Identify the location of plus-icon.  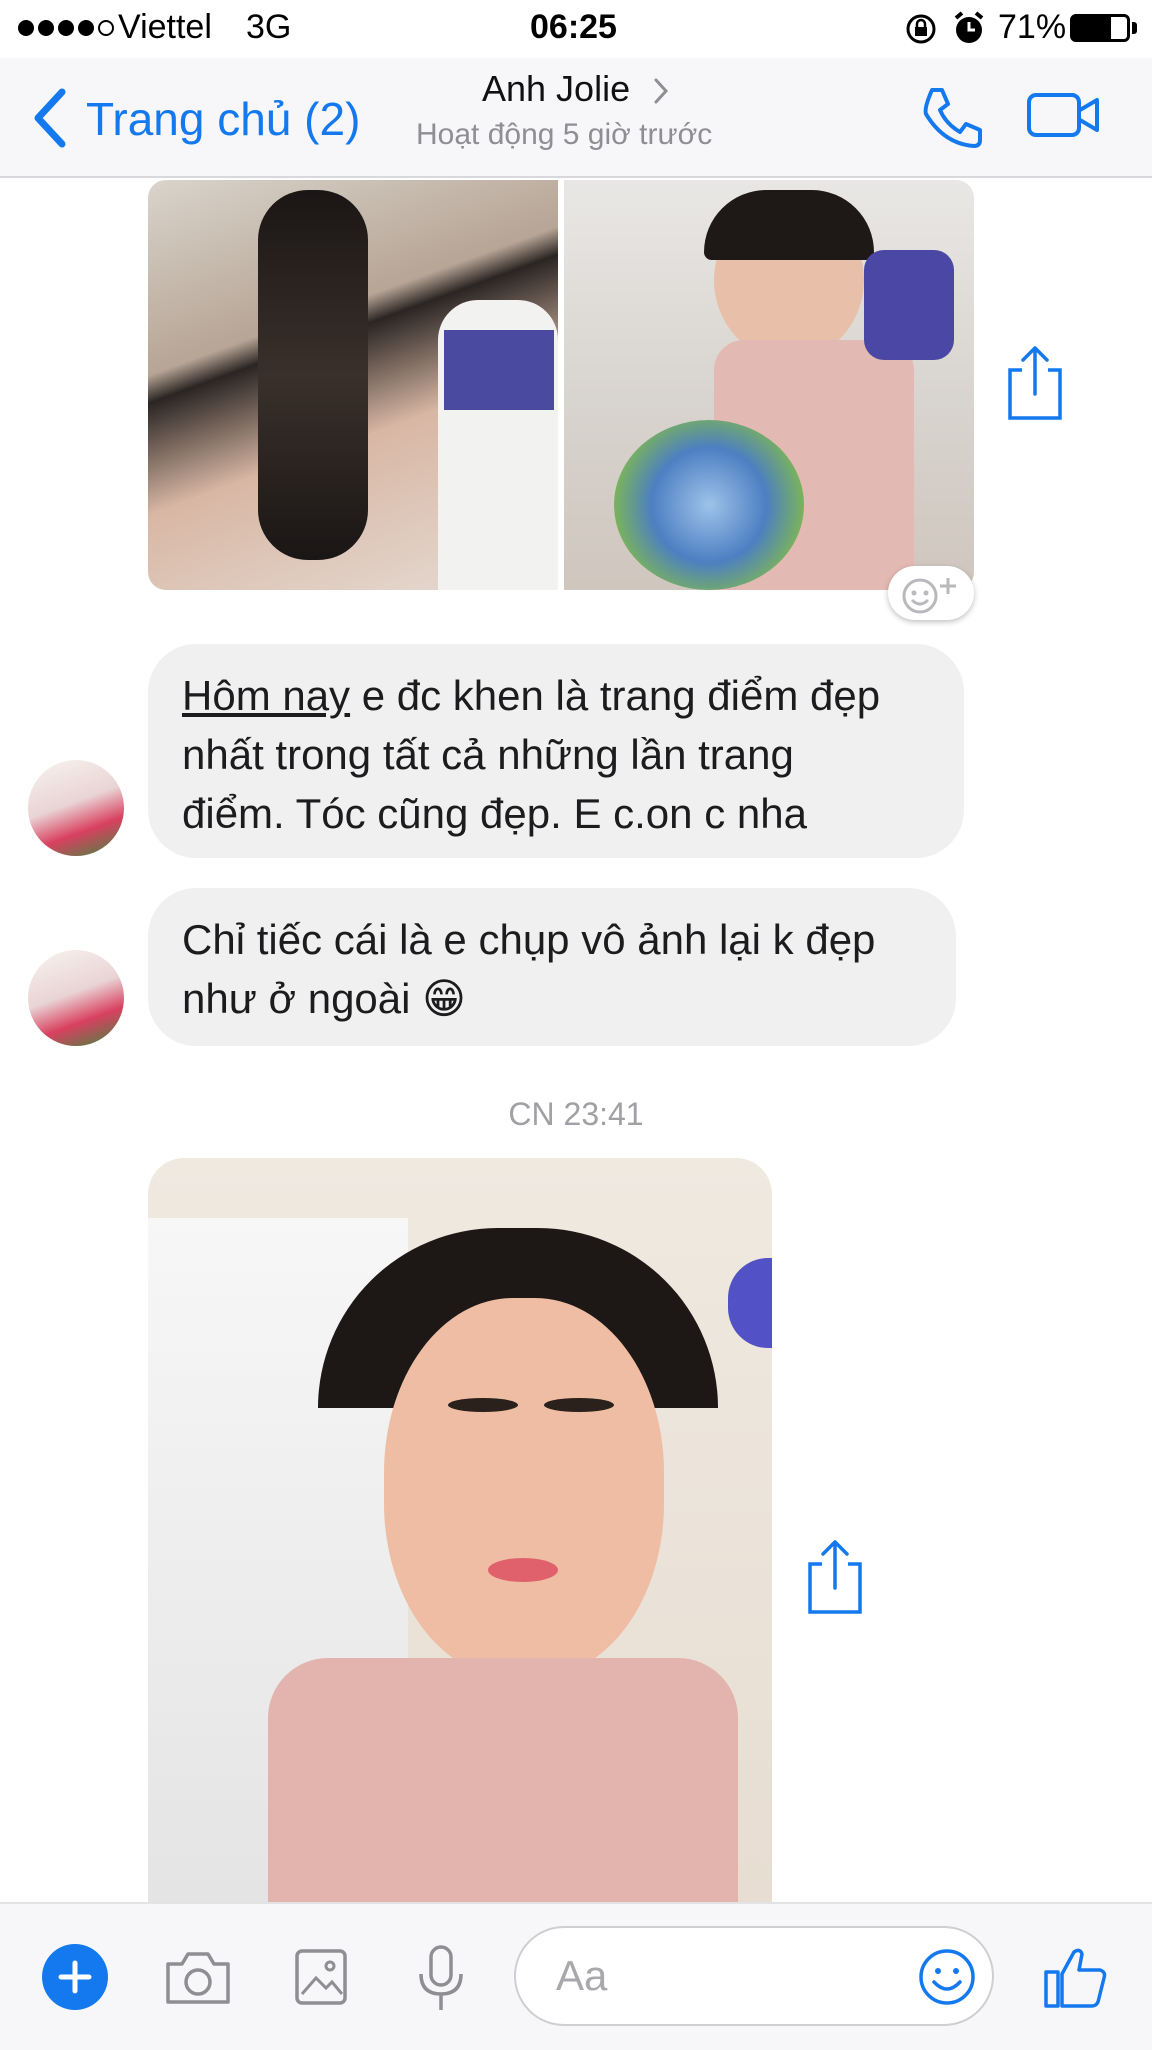
(75, 1977).